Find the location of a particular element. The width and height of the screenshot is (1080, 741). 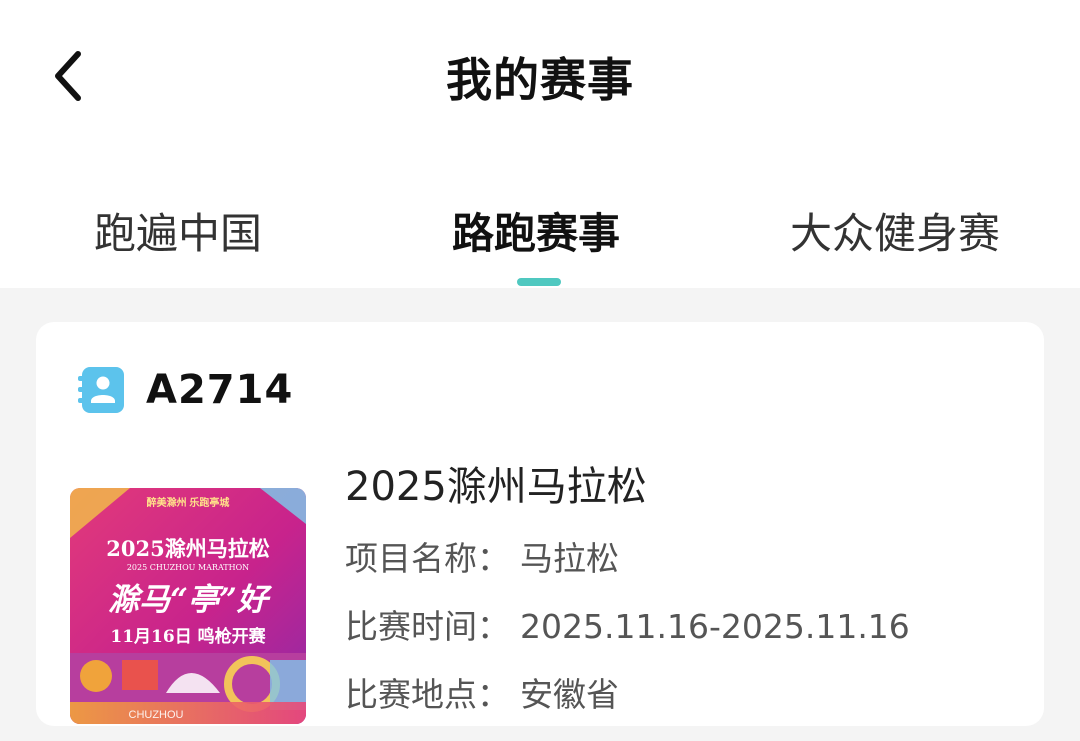

info-row-time: 比赛时间： 2025.11.16-2025.11.16 is located at coordinates (627, 624).